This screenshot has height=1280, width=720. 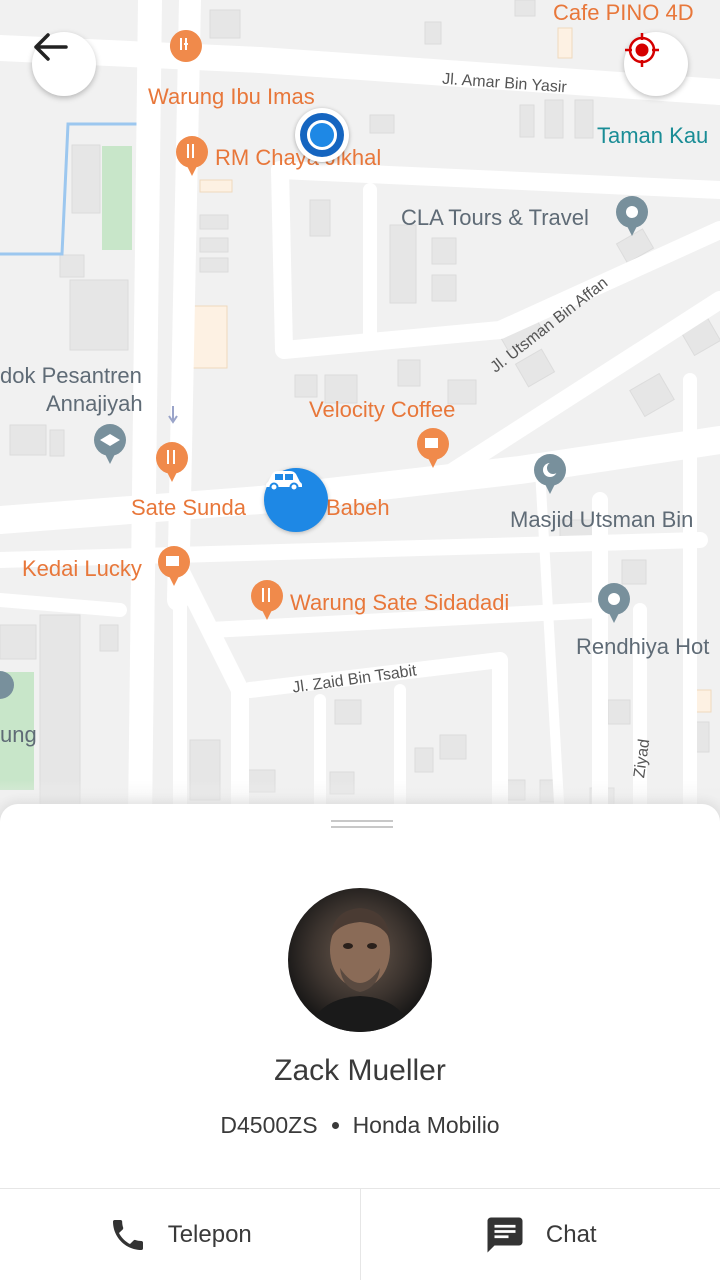 I want to click on user-location-marker, so click(x=322, y=135).